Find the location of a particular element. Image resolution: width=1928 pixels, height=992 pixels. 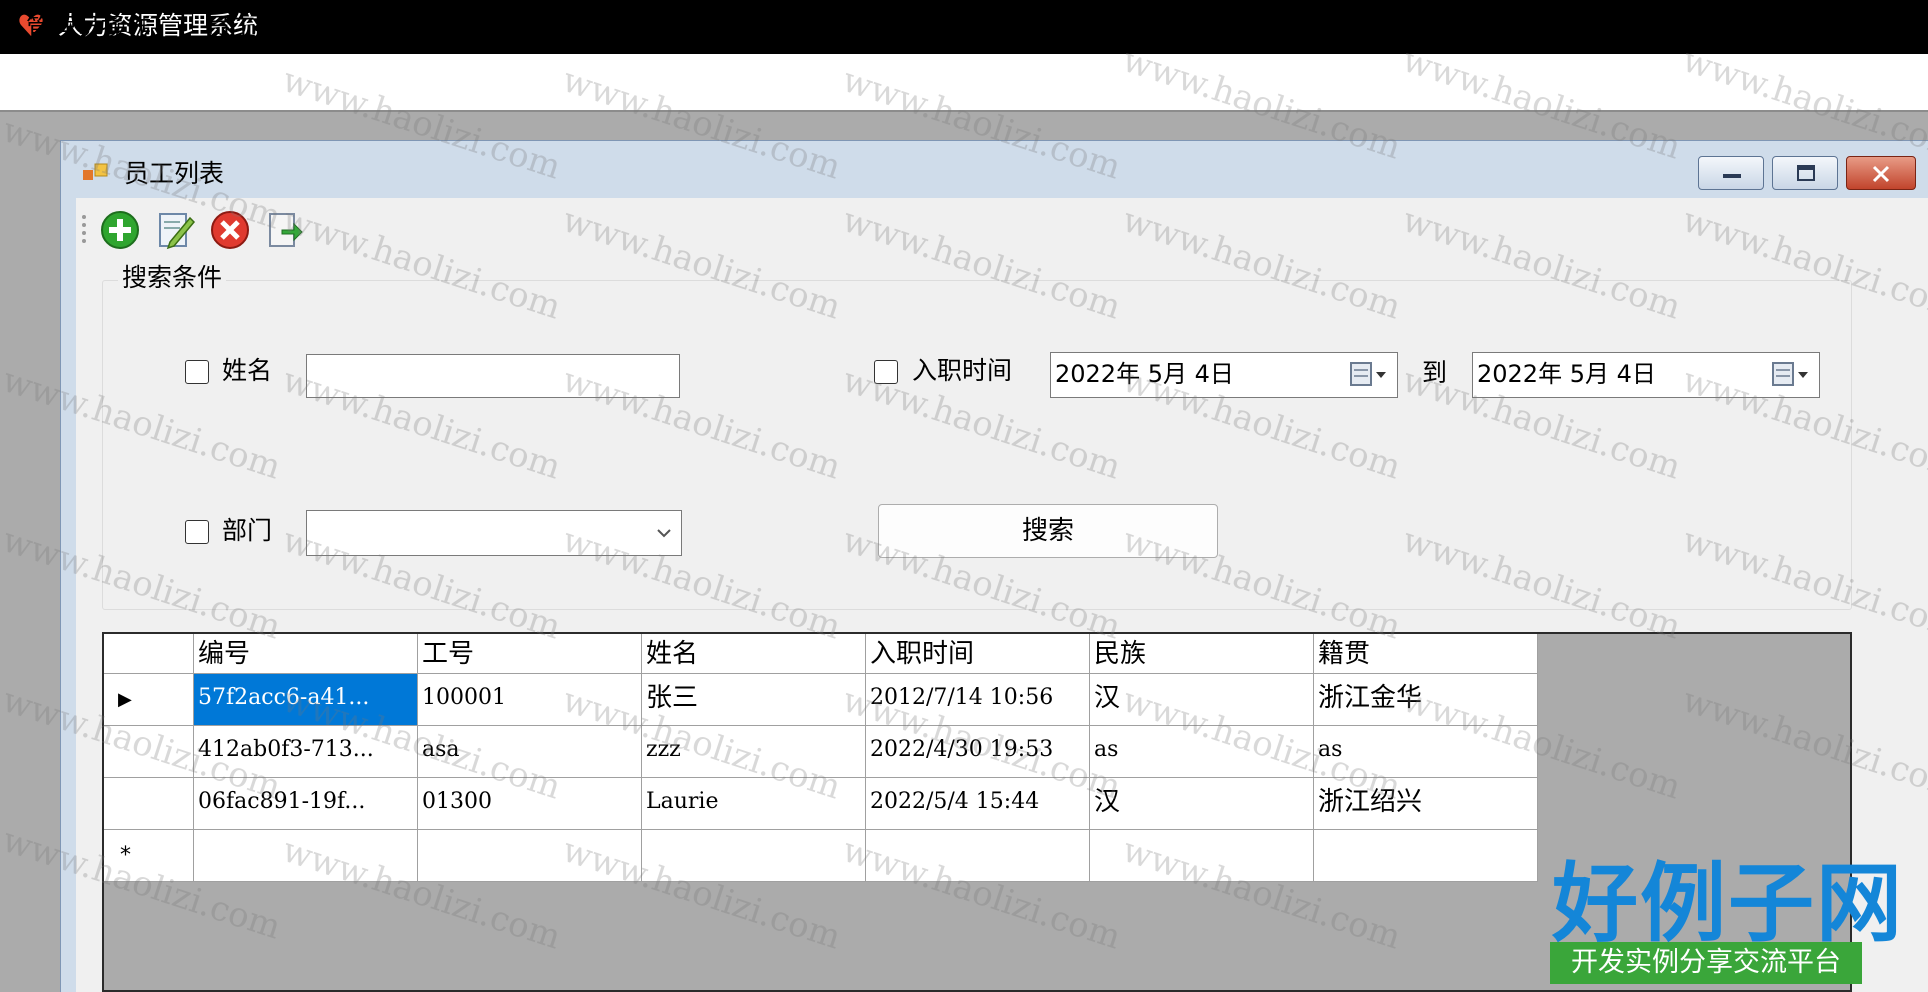

menu-payroll: 工资单管理 is located at coordinates (420, 28).